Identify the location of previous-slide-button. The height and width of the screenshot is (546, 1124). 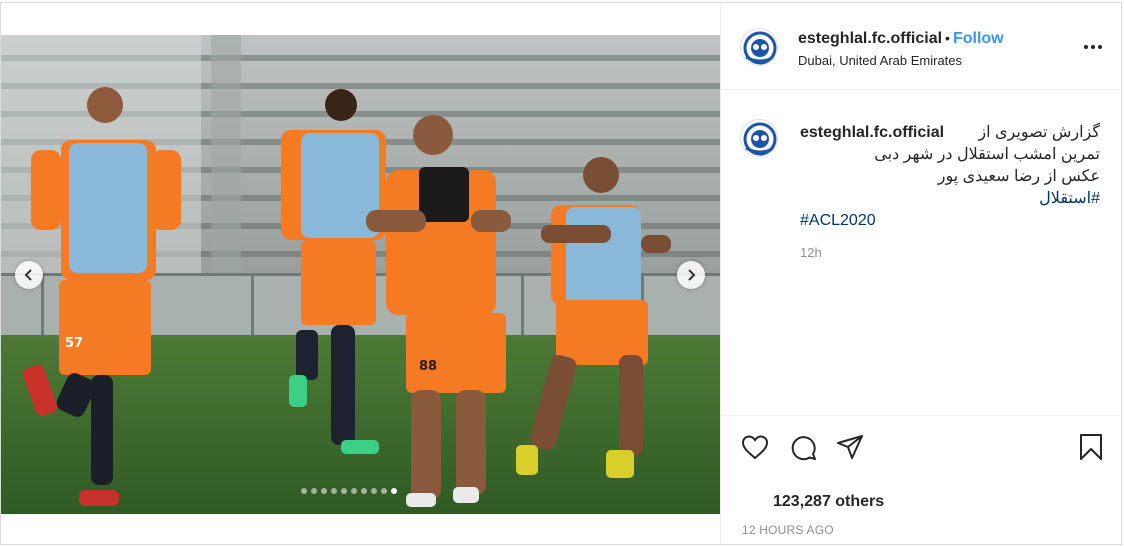
(29, 275).